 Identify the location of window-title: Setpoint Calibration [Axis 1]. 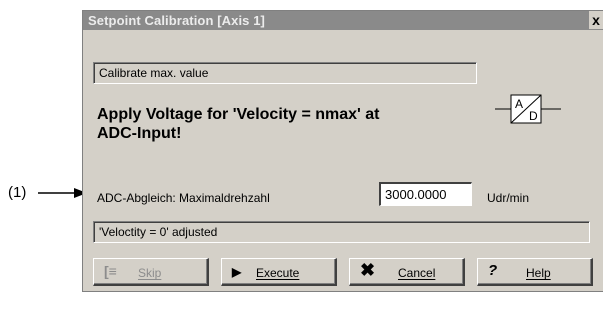
(176, 20).